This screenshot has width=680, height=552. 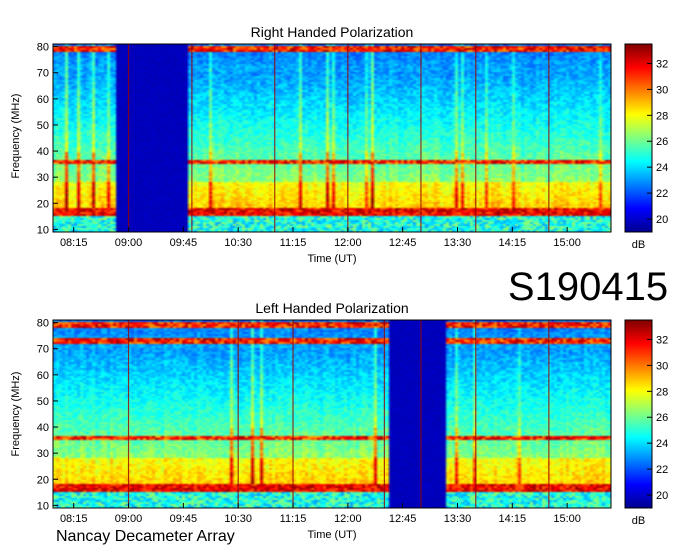 What do you see at coordinates (16, 414) in the screenshot?
I see `lhp-y-axis-label: Frequency (MHz)` at bounding box center [16, 414].